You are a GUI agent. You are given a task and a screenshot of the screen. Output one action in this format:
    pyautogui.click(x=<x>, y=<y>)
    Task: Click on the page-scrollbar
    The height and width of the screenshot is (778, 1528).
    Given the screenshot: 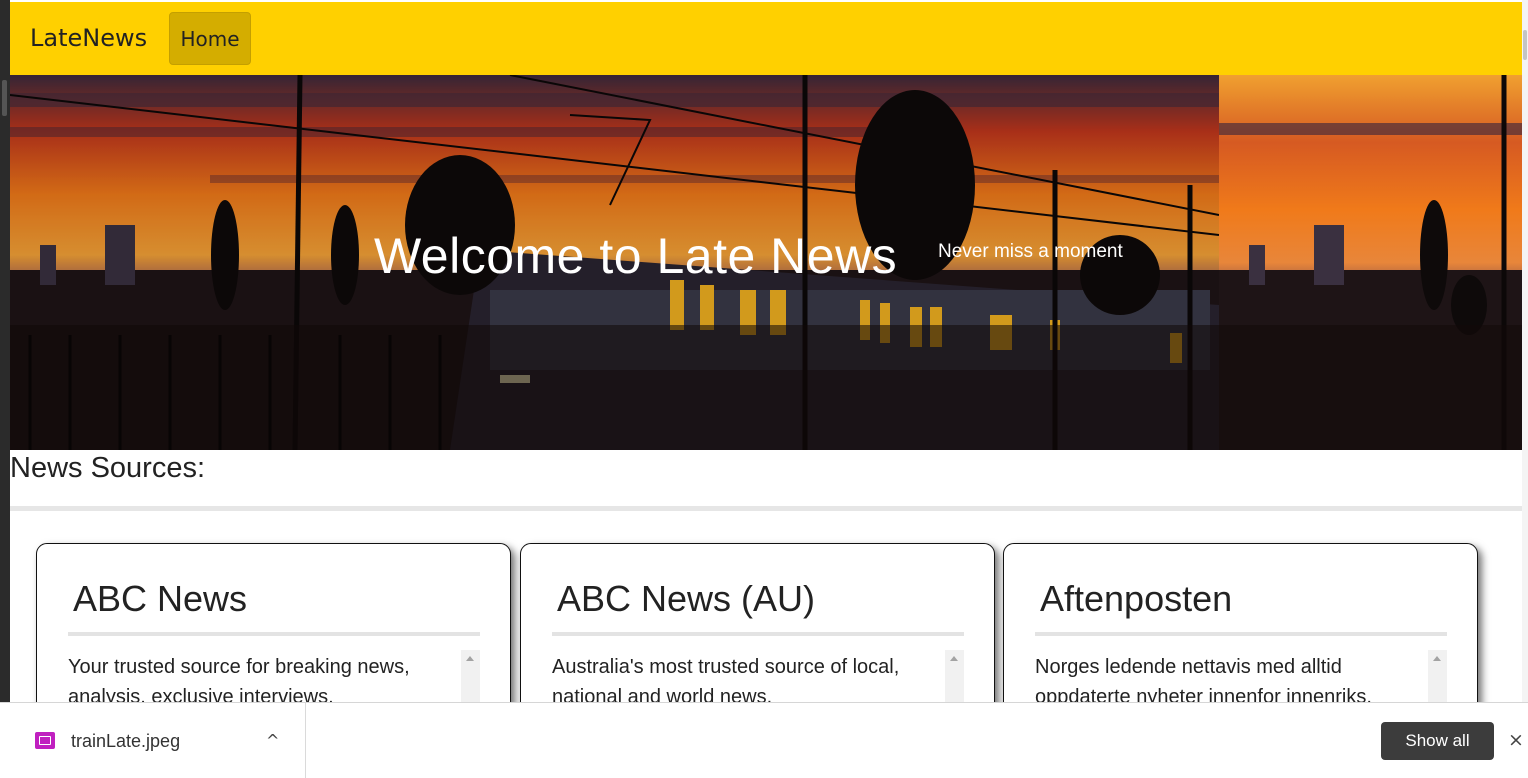 What is the action you would take?
    pyautogui.click(x=1525, y=388)
    